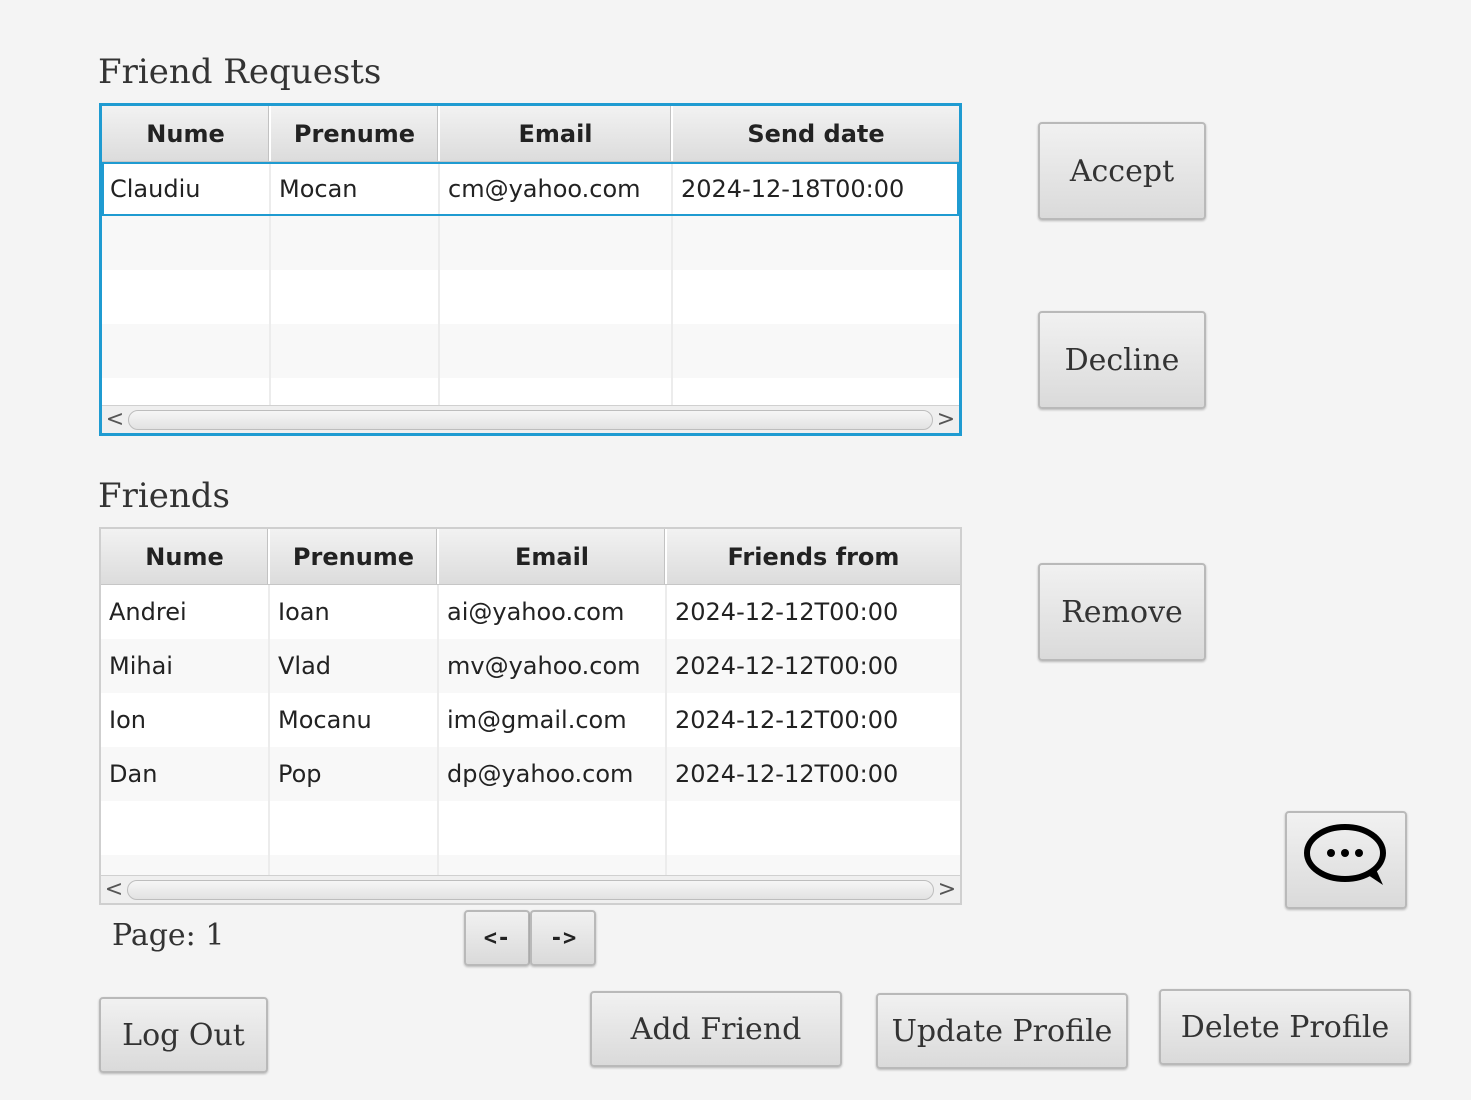  I want to click on table-header: Nume Prenume Email Send date, so click(530, 134).